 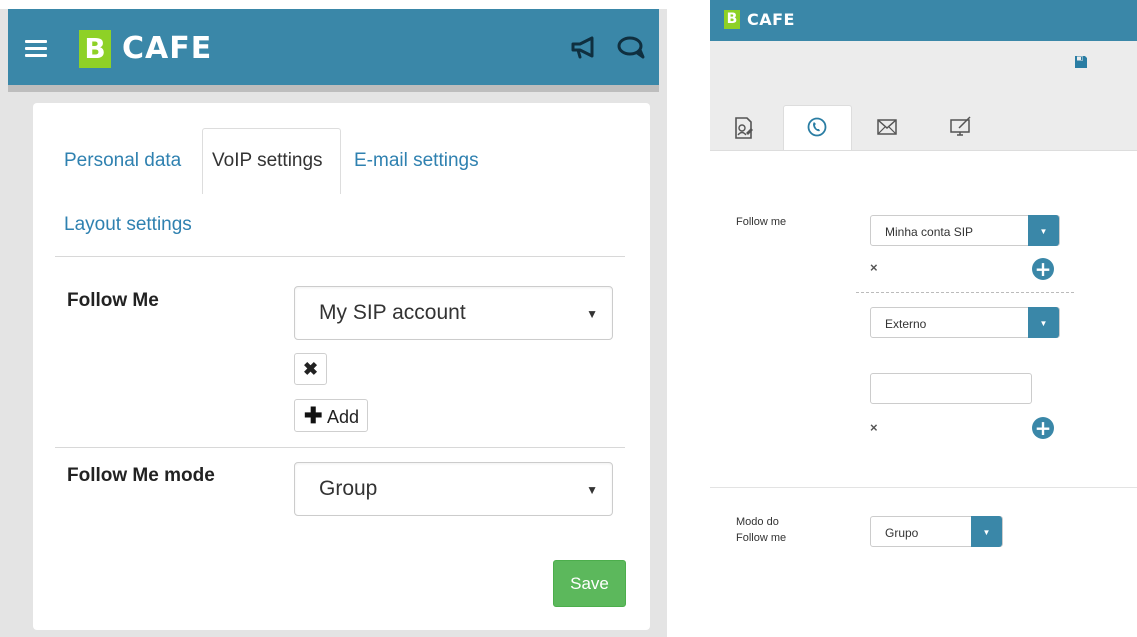 What do you see at coordinates (761, 530) in the screenshot?
I see `follow-me-mode-label: Modo do Follow me` at bounding box center [761, 530].